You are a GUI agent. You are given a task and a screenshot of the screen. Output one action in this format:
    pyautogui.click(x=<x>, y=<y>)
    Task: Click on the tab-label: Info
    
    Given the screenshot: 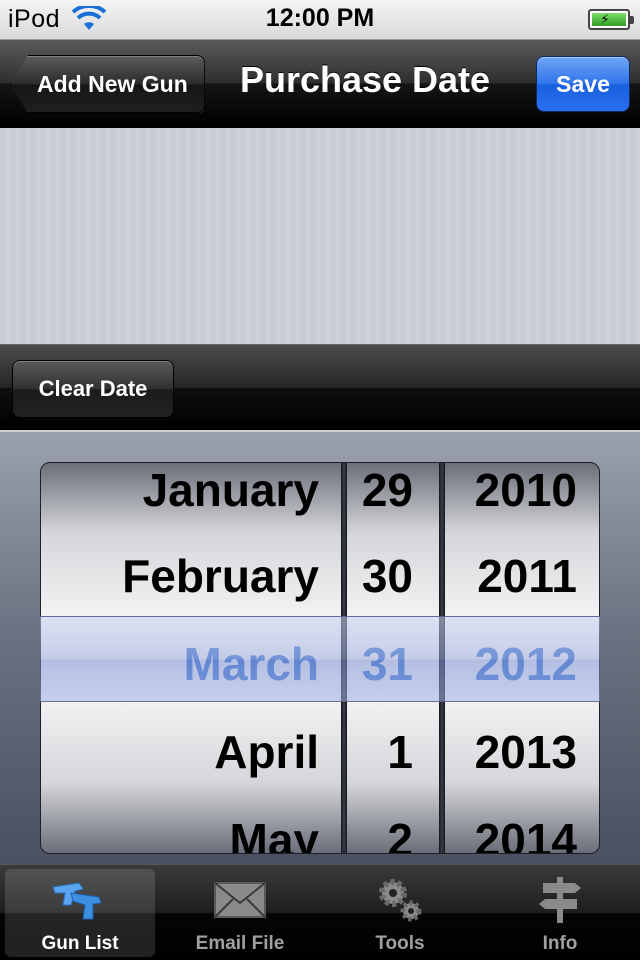 What is the action you would take?
    pyautogui.click(x=560, y=943)
    